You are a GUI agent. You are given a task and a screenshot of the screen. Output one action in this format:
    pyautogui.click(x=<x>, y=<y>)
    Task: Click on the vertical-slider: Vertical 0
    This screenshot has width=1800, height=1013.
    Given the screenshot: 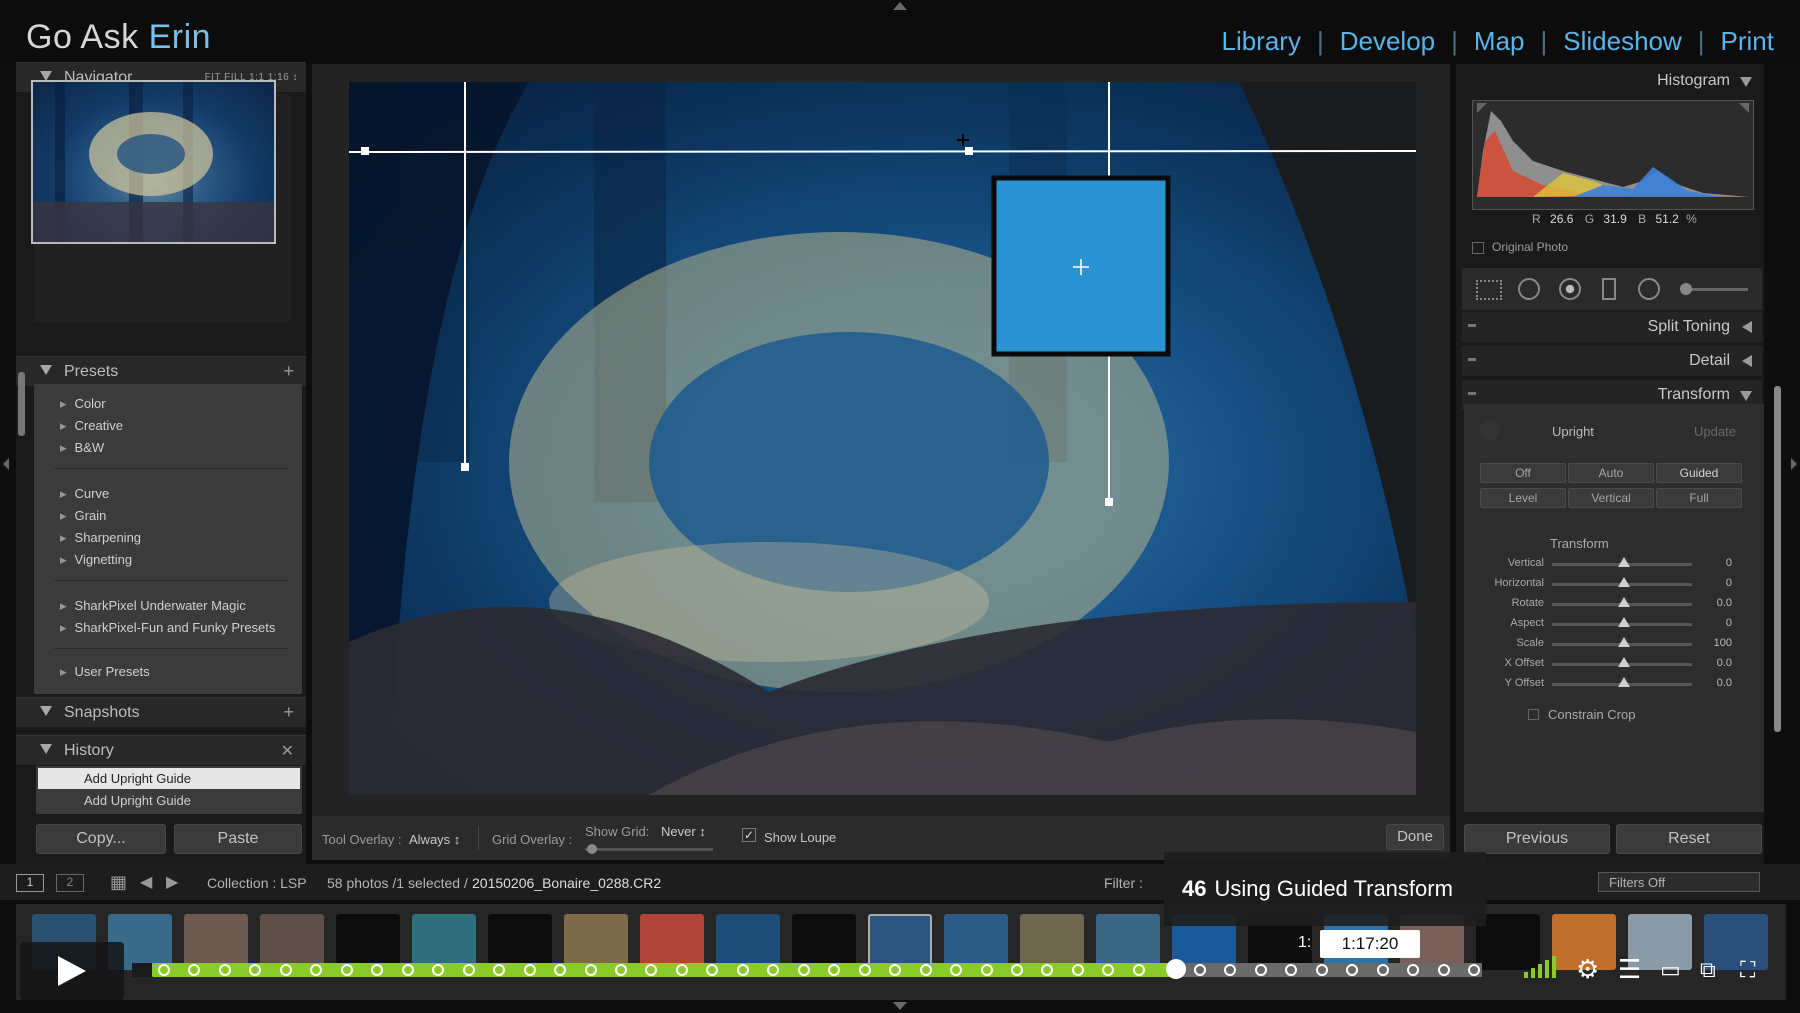 What is the action you would take?
    pyautogui.click(x=1612, y=565)
    